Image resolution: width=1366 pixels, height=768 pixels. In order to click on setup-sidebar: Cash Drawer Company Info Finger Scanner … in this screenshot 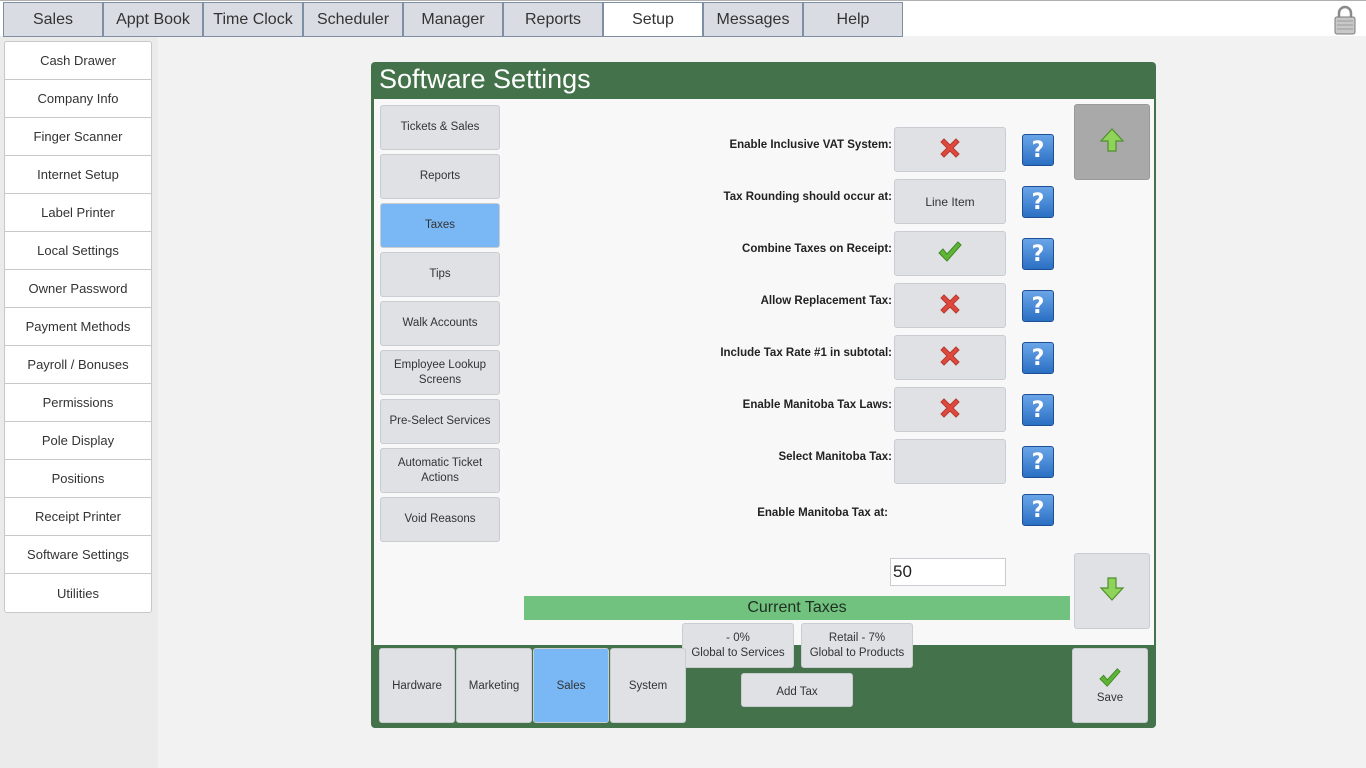, I will do `click(78, 327)`.